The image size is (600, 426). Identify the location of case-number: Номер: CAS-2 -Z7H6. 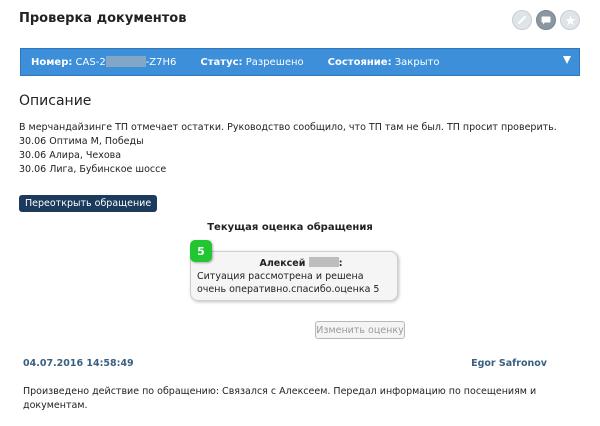
(104, 62).